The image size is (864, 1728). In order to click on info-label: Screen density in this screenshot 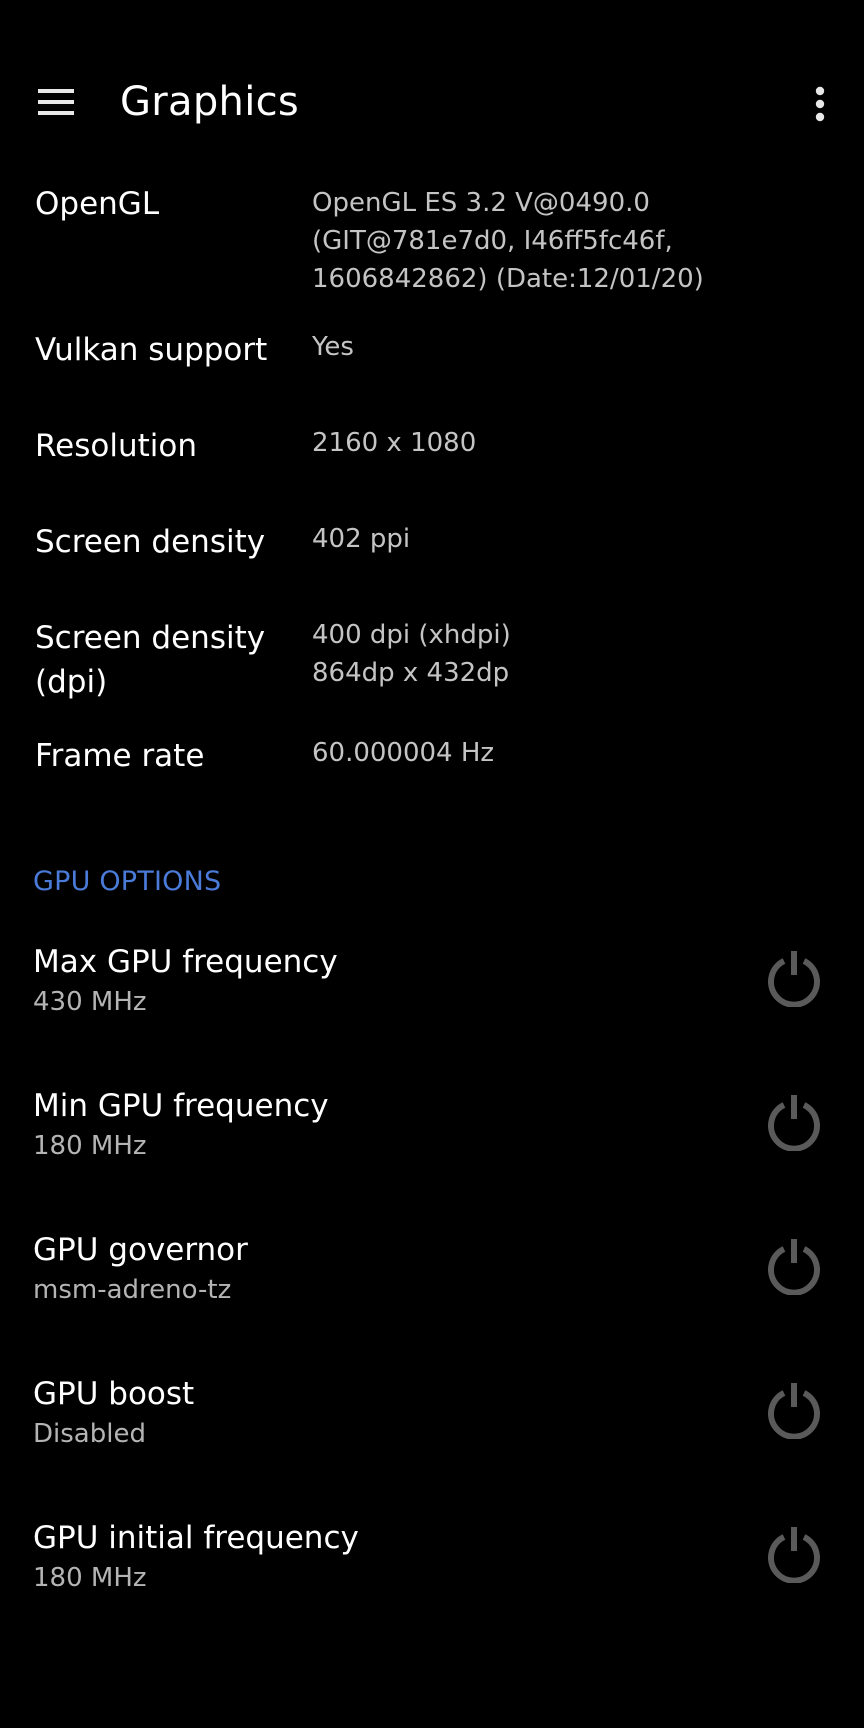, I will do `click(150, 542)`.